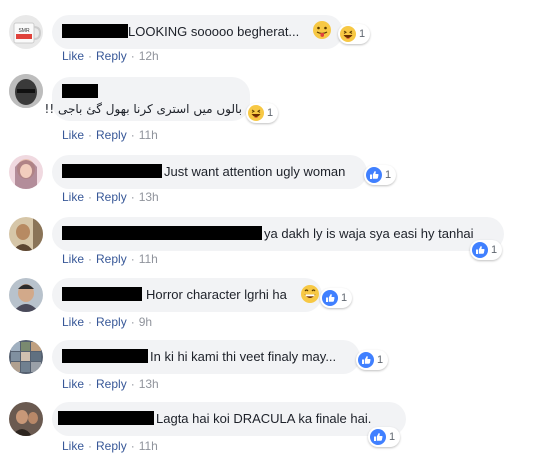 This screenshot has height=458, width=543. I want to click on comment-bubble: Horror character lgrhi ha, so click(187, 295).